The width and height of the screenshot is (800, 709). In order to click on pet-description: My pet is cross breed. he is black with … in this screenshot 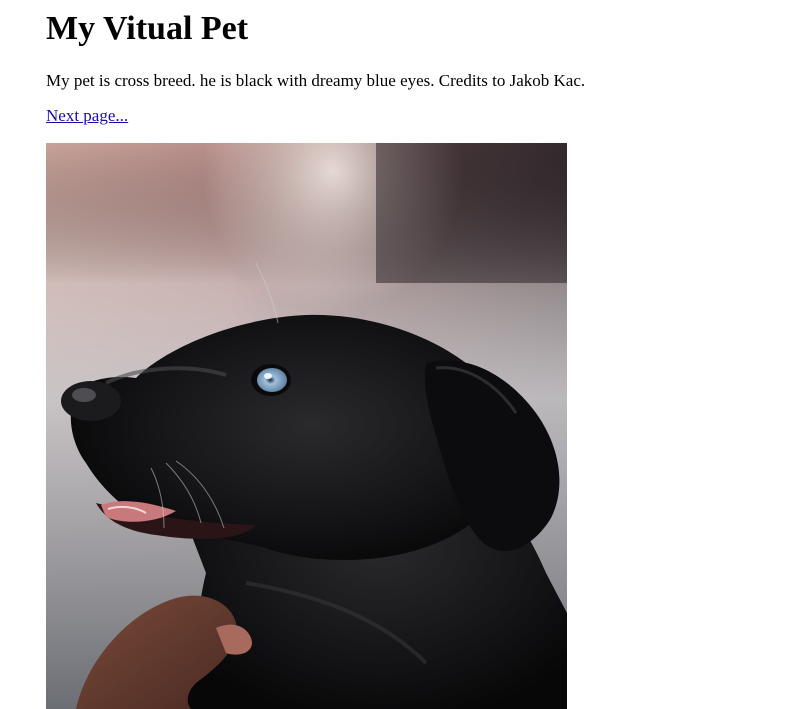, I will do `click(316, 80)`.